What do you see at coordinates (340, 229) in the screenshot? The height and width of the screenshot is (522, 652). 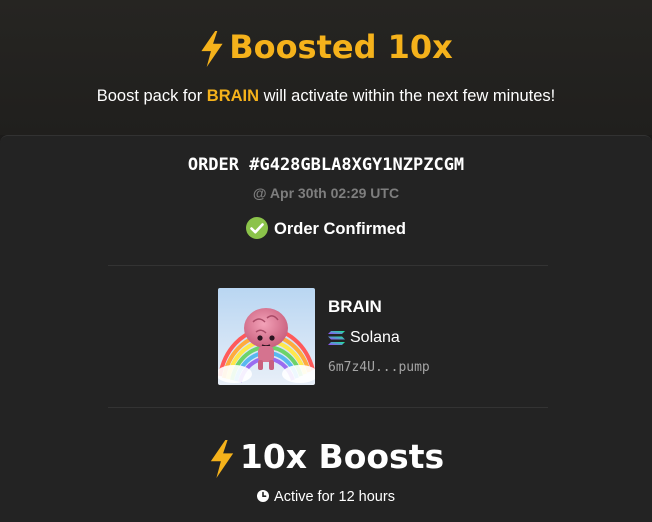 I see `order-status-label: Order Confirmed` at bounding box center [340, 229].